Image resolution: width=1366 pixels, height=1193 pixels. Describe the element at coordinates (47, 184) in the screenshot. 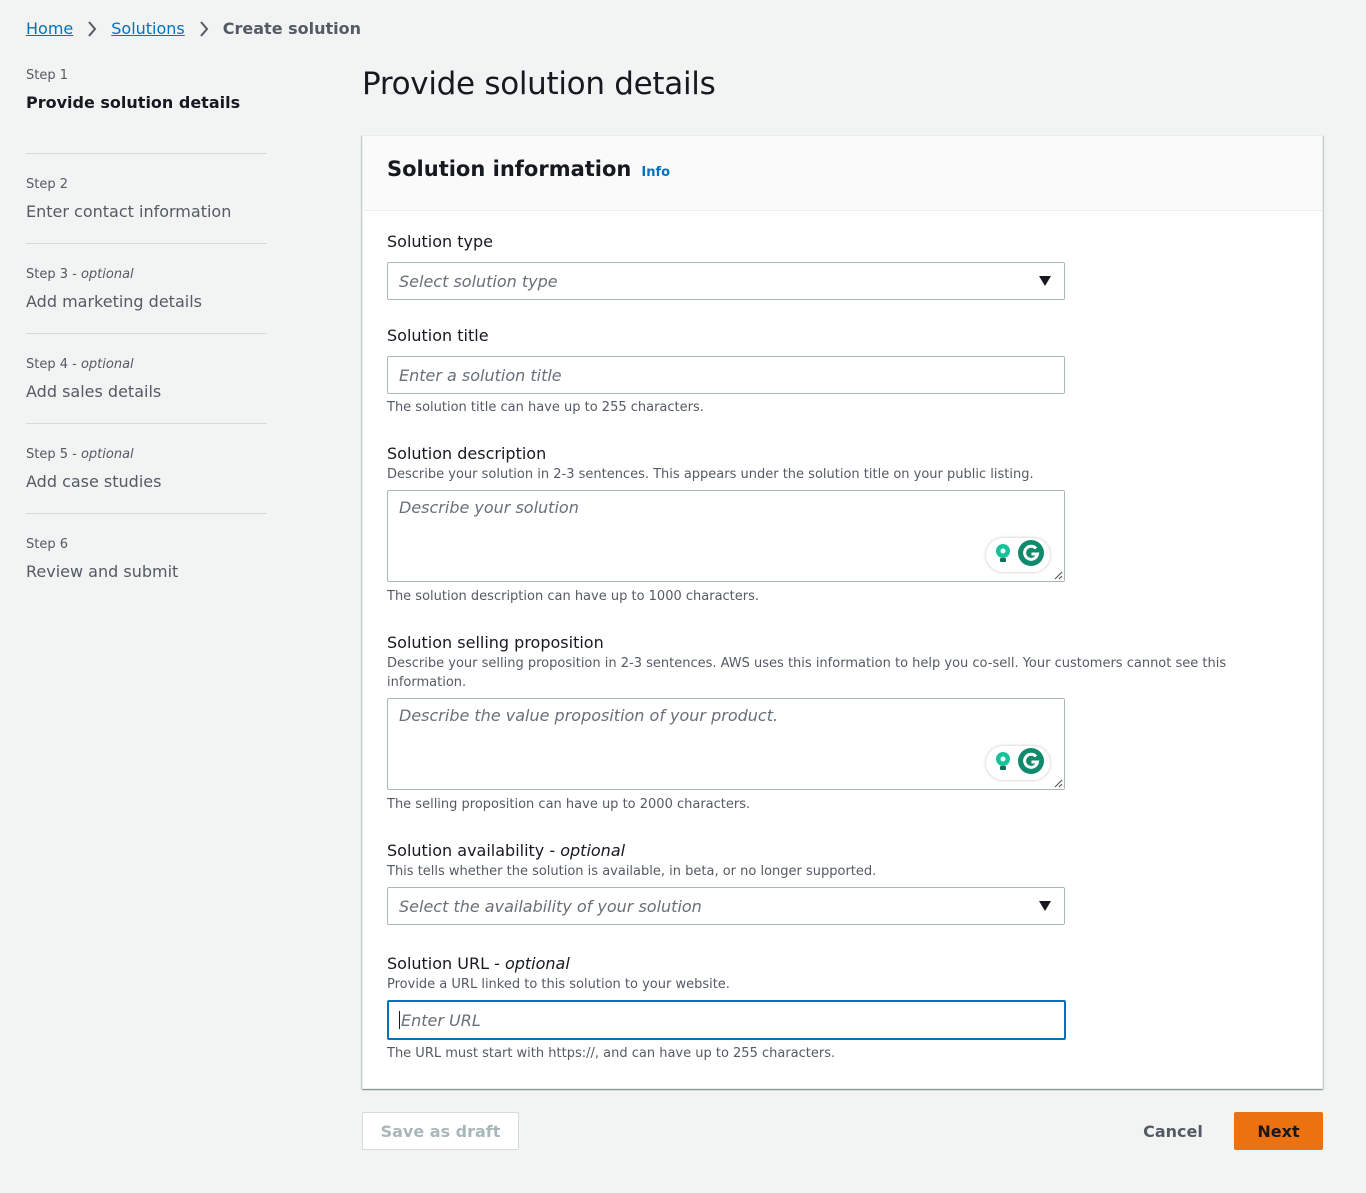

I see `step-number: Step 2` at that location.